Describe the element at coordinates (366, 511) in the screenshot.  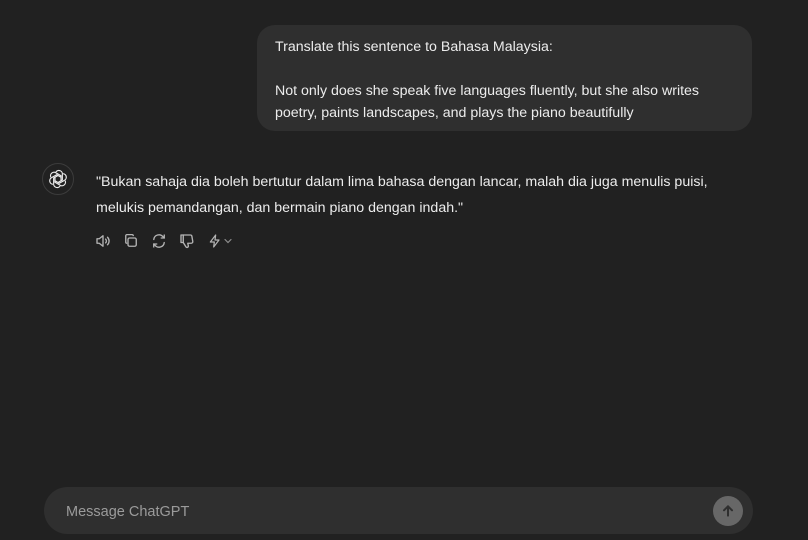
I see `message-input` at that location.